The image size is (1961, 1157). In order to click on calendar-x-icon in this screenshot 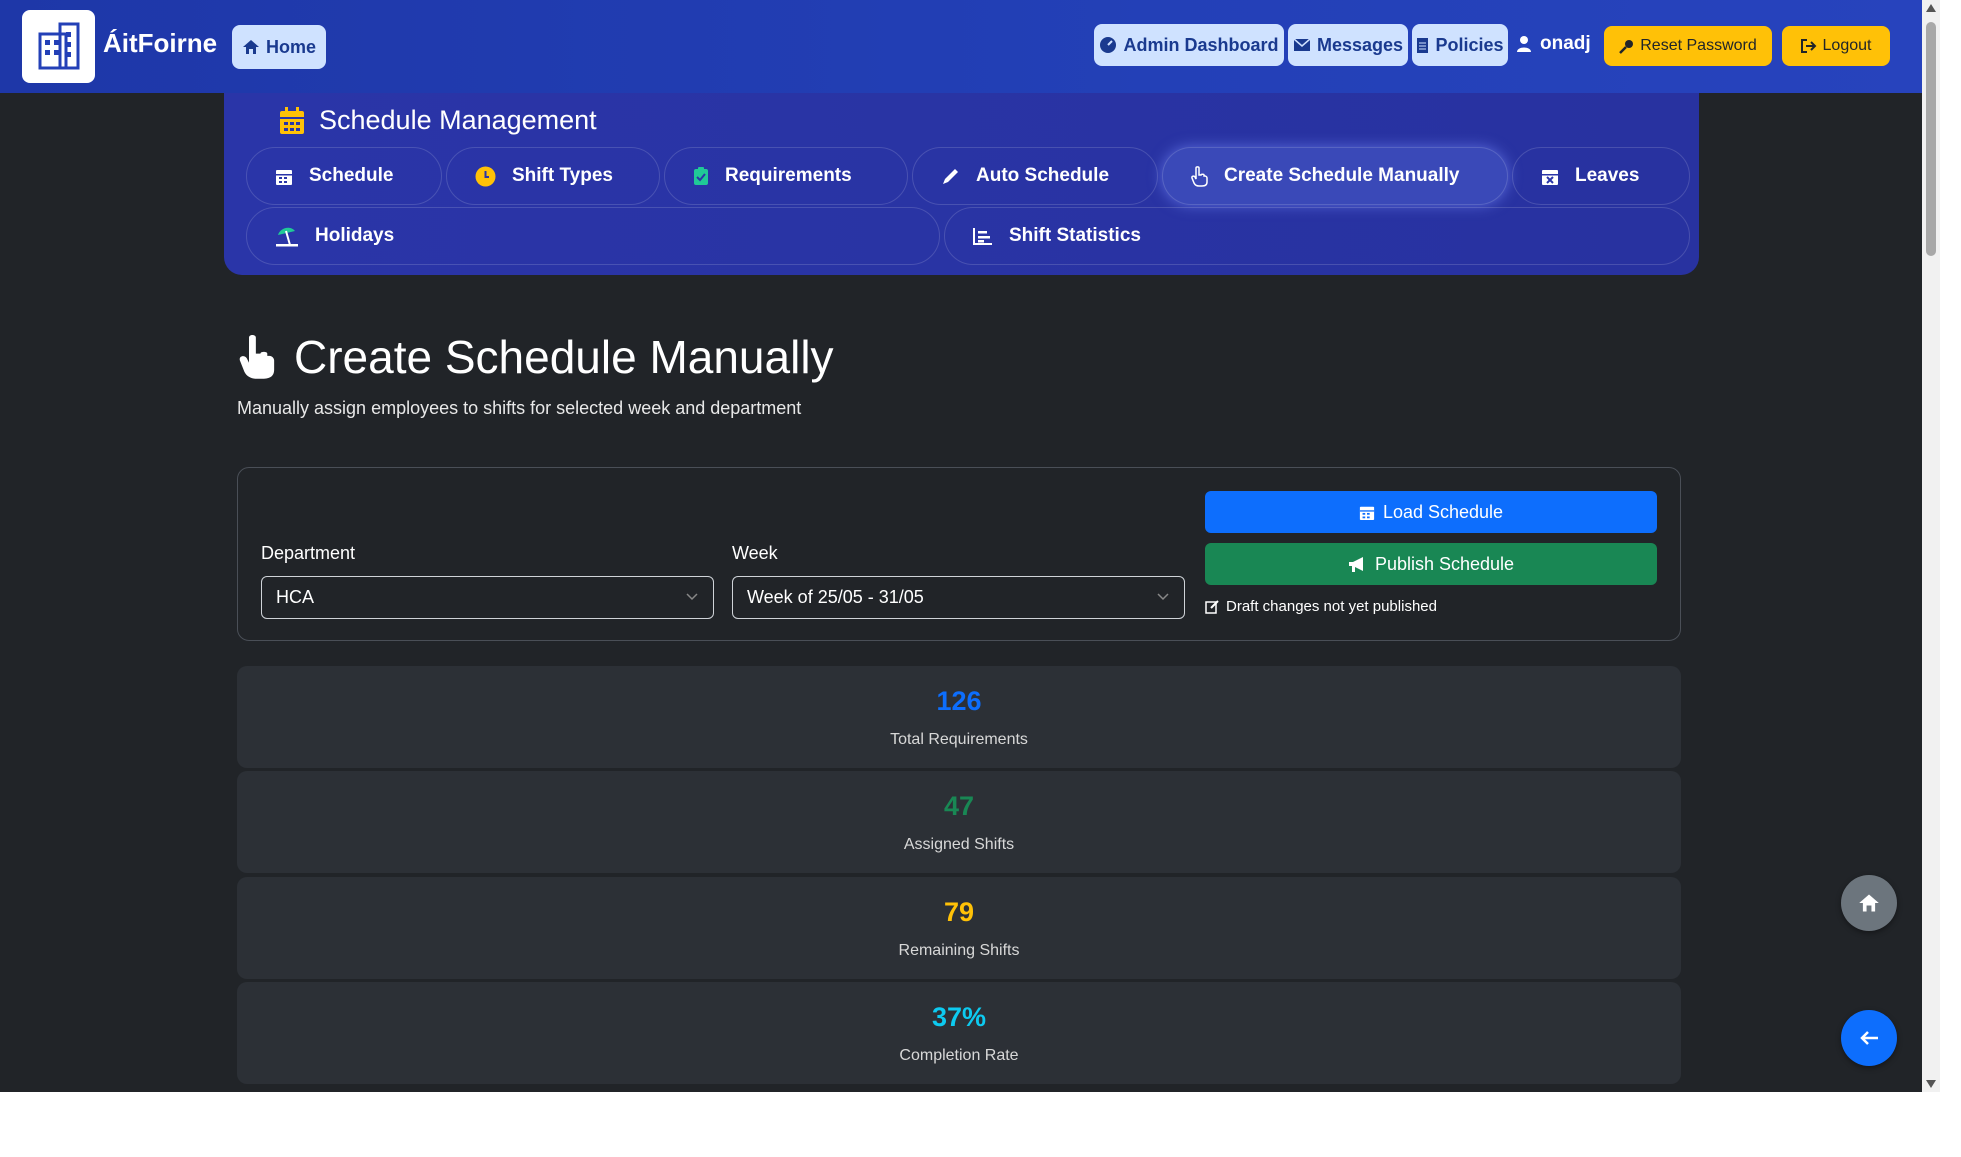, I will do `click(1550, 177)`.